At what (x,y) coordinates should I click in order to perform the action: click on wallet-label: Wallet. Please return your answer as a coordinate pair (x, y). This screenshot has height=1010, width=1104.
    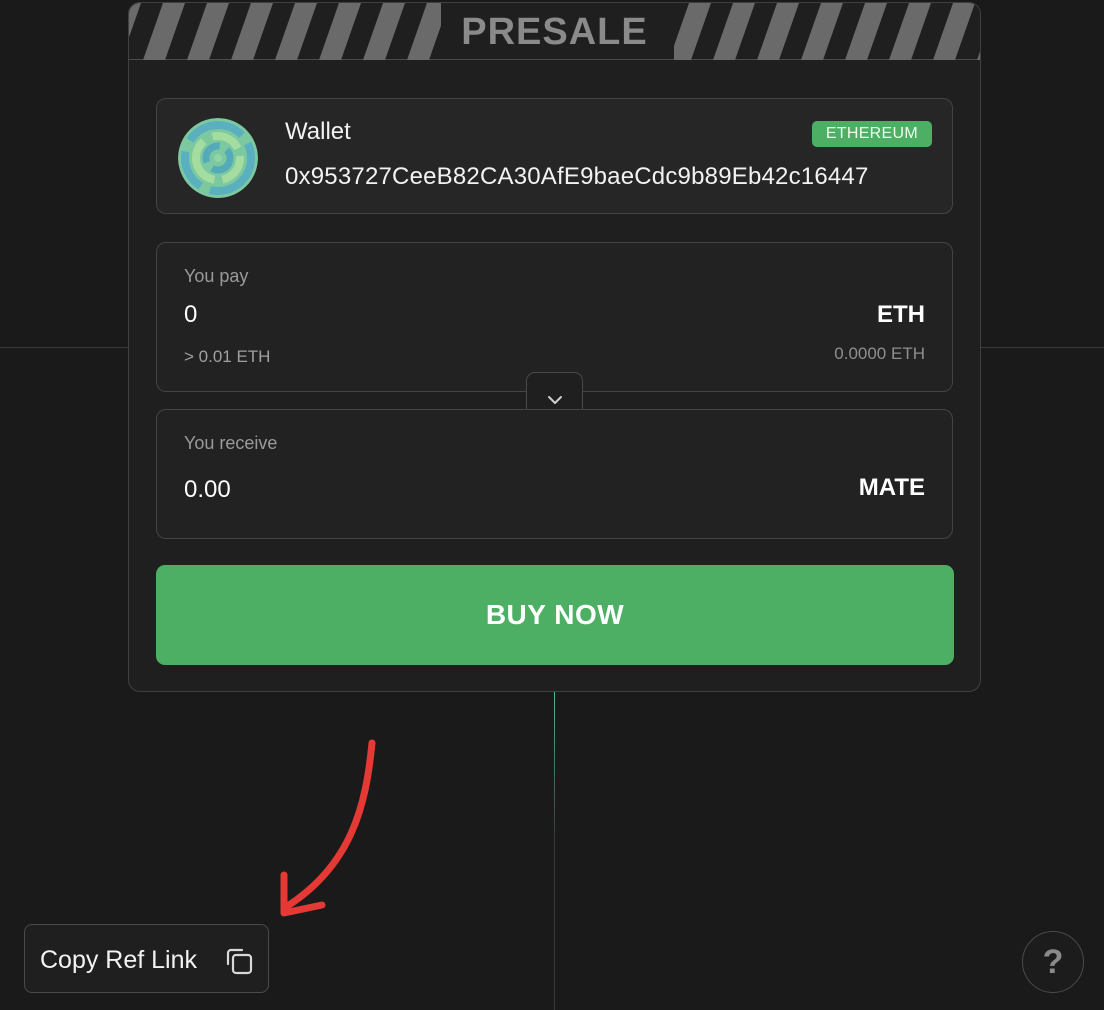
    Looking at the image, I should click on (318, 131).